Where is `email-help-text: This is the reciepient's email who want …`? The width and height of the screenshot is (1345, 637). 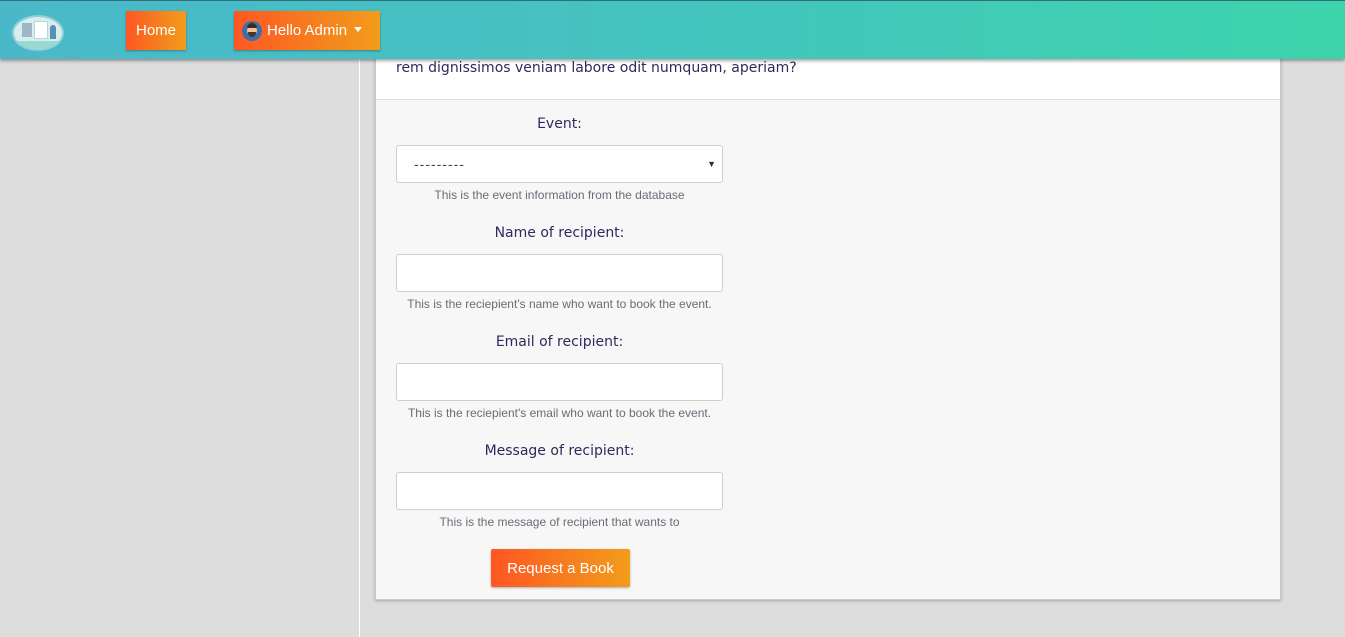 email-help-text: This is the reciepient's email who want … is located at coordinates (559, 413).